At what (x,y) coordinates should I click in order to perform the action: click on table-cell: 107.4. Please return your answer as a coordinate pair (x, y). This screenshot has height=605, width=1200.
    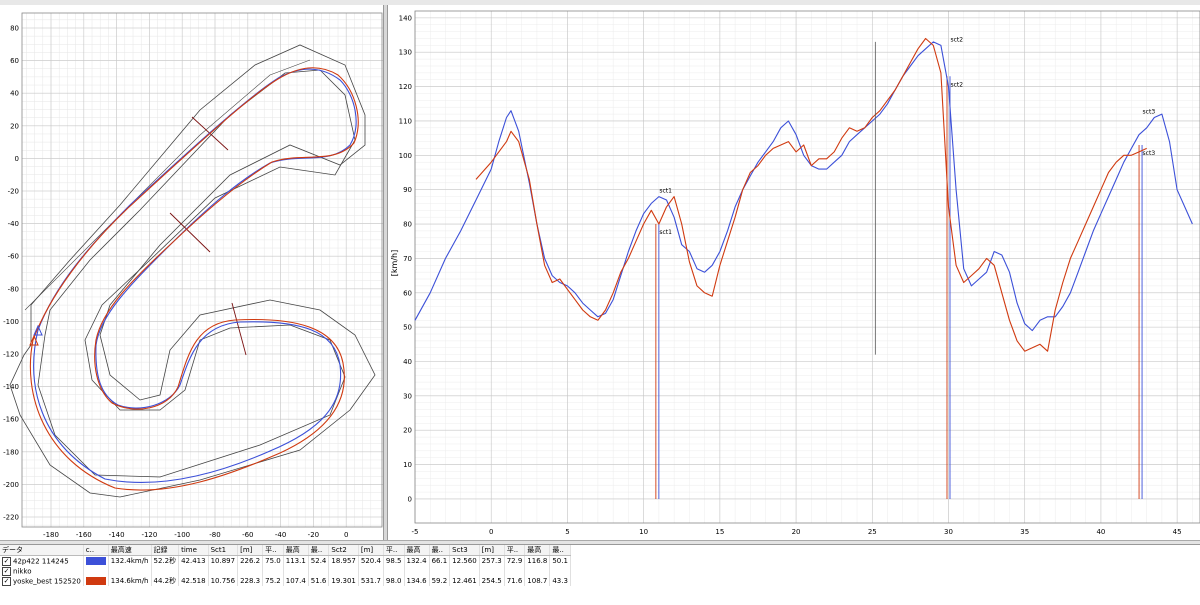
    Looking at the image, I should click on (296, 581).